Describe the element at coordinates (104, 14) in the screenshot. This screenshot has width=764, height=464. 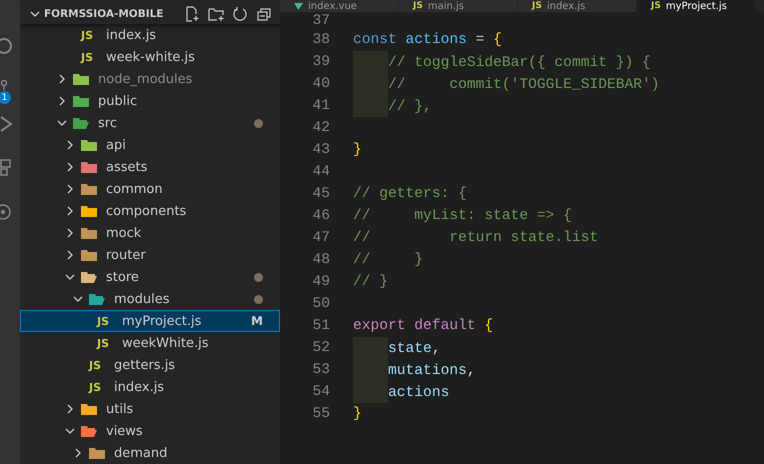
I see `project-title: FORMSSIOA-MOBILE` at that location.